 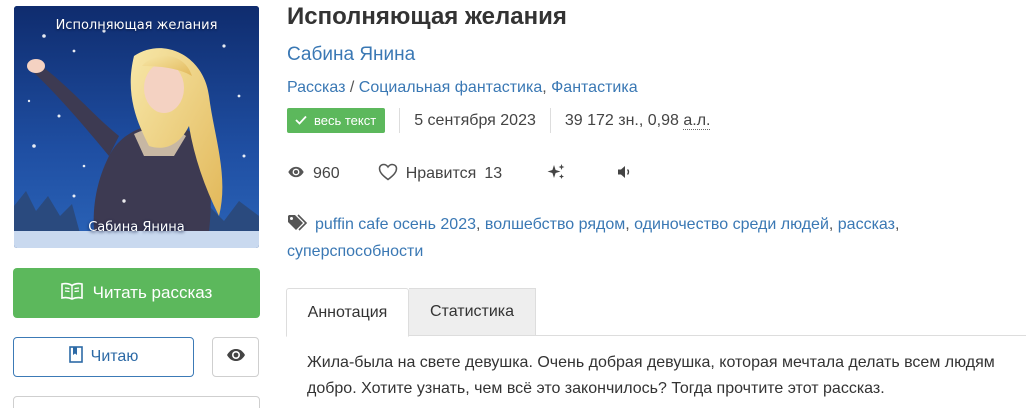 What do you see at coordinates (136, 402) in the screenshot?
I see `more-actions-button` at bounding box center [136, 402].